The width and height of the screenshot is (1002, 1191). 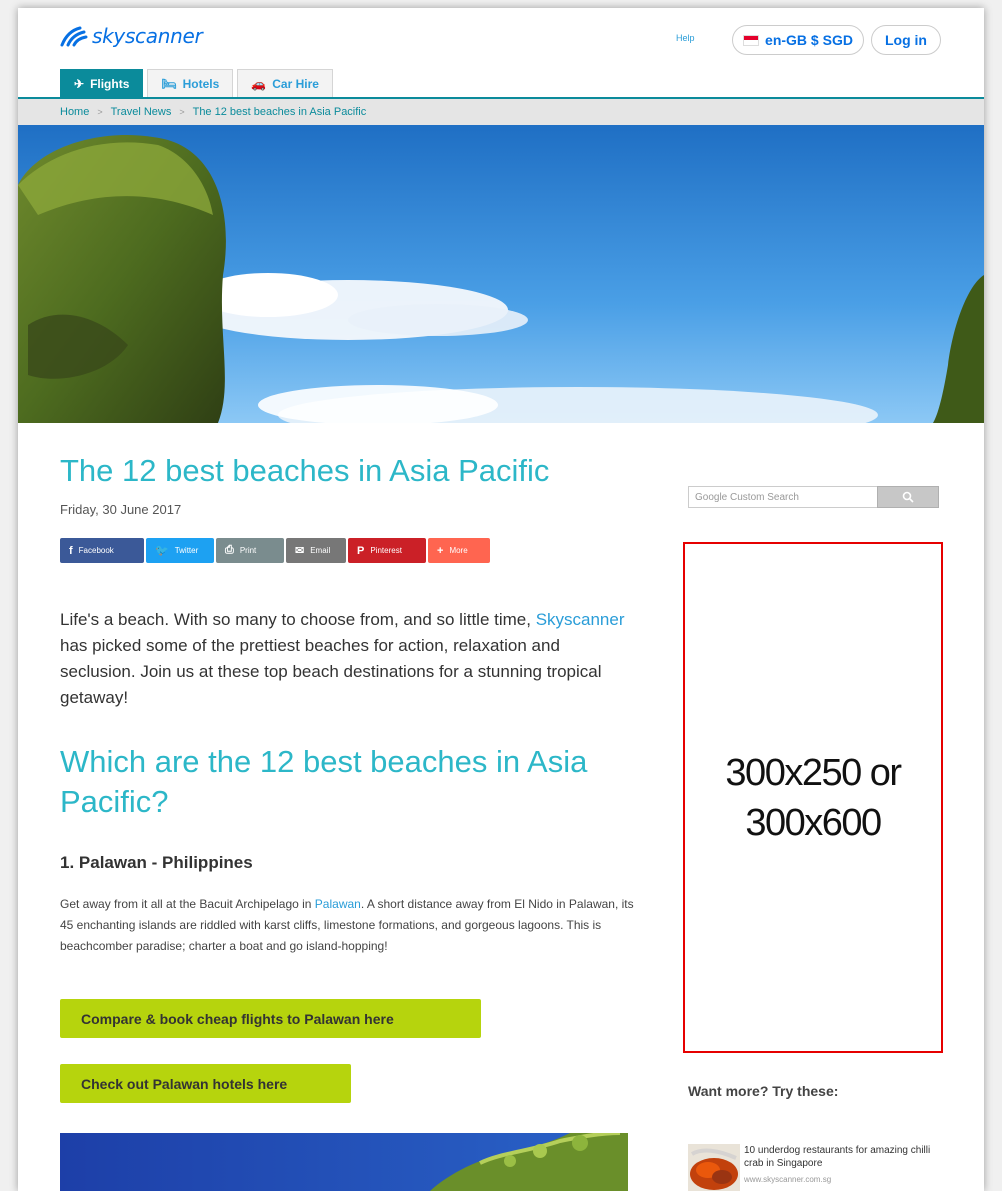 I want to click on skyscanner-logo-icon, so click(x=74, y=36).